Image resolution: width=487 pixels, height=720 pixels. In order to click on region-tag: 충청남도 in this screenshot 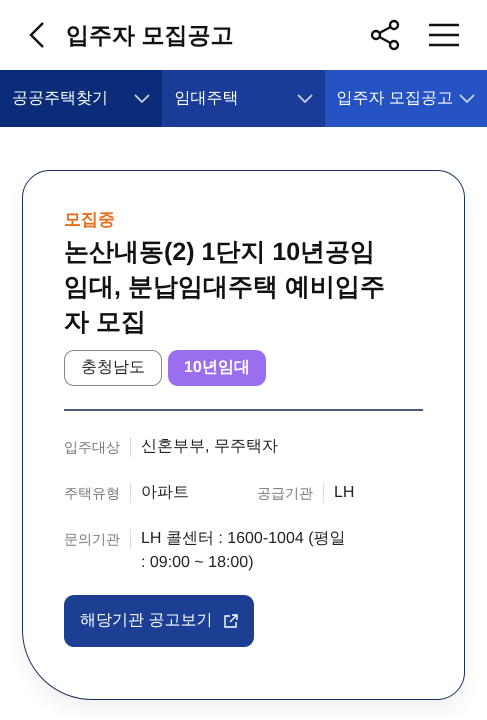, I will do `click(113, 368)`.